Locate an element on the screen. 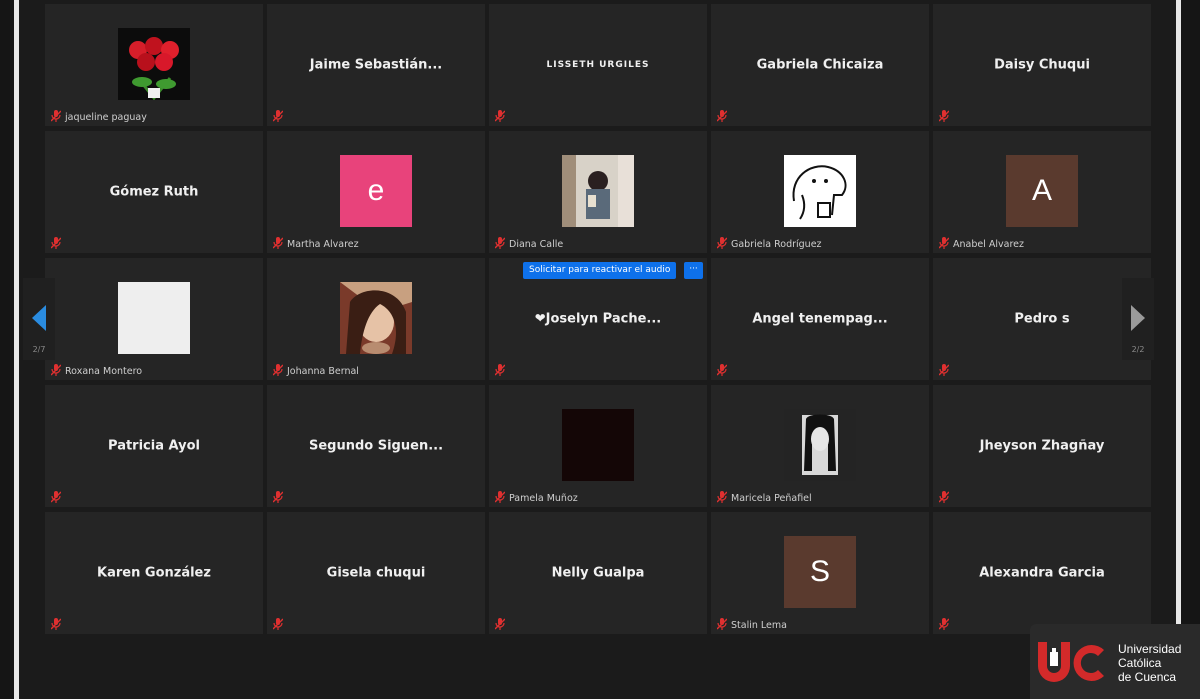 The width and height of the screenshot is (1200, 699). avatar-initial: A is located at coordinates (1042, 191).